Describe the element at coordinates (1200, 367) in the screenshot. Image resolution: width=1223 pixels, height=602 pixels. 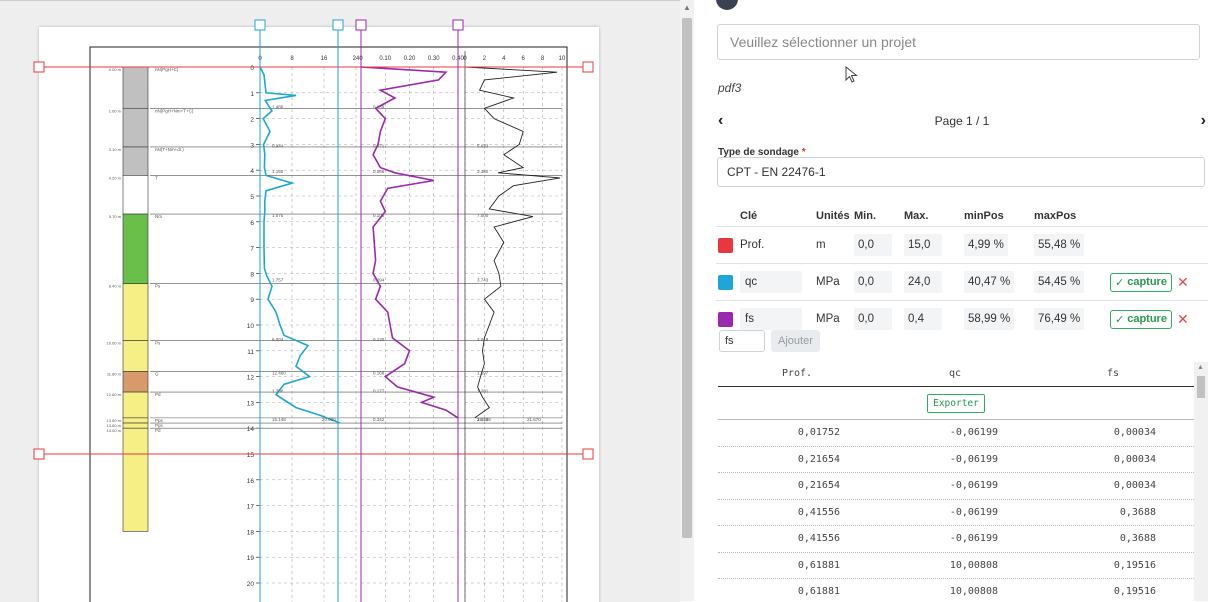
I see `table-scroll-up-arrow-icon: ▲` at that location.